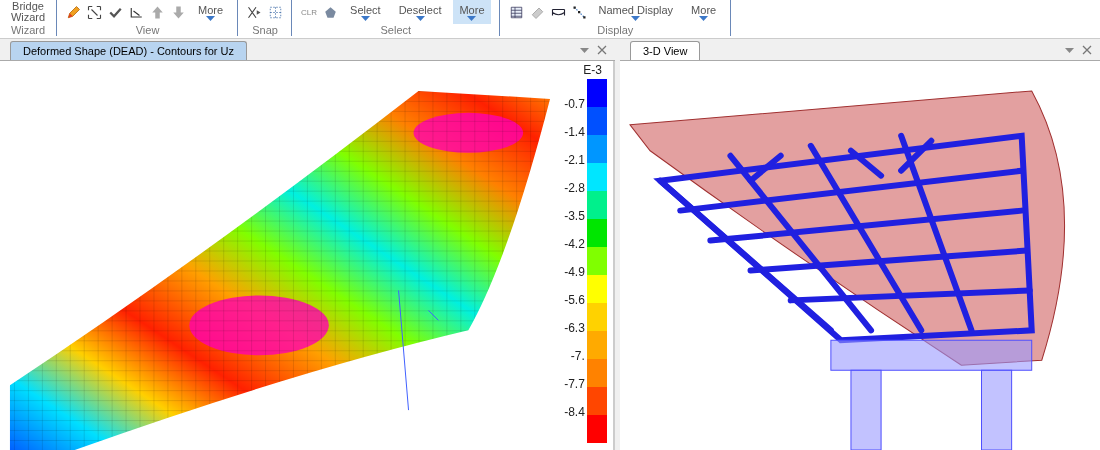 Image resolution: width=1100 pixels, height=450 pixels. What do you see at coordinates (516, 12) in the screenshot?
I see `table-icon` at bounding box center [516, 12].